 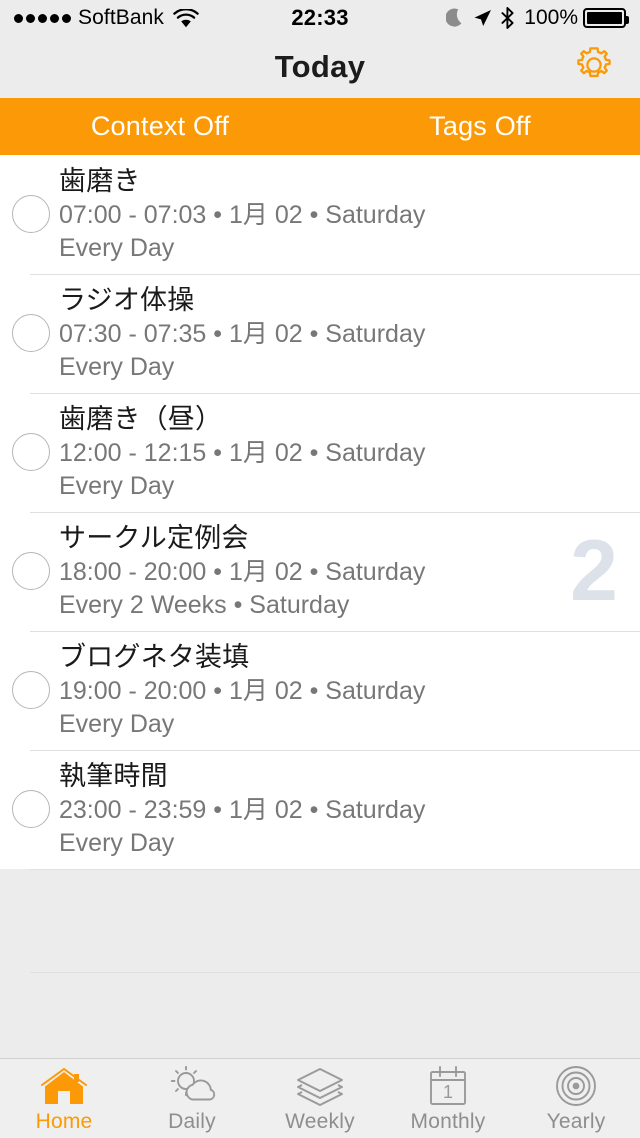 What do you see at coordinates (127, 299) in the screenshot?
I see `task-title: ラジオ体操` at bounding box center [127, 299].